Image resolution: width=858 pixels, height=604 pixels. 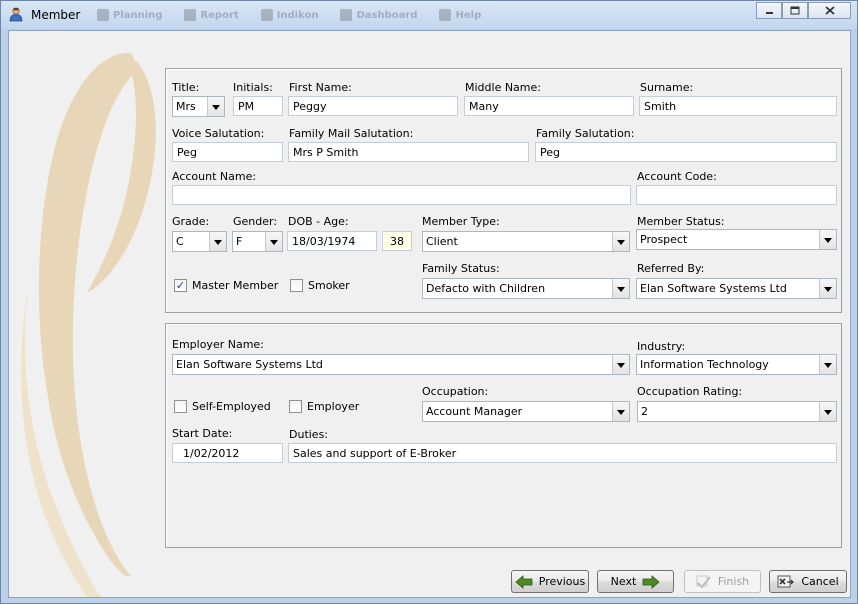 I want to click on arrow-left-icon, so click(x=524, y=581).